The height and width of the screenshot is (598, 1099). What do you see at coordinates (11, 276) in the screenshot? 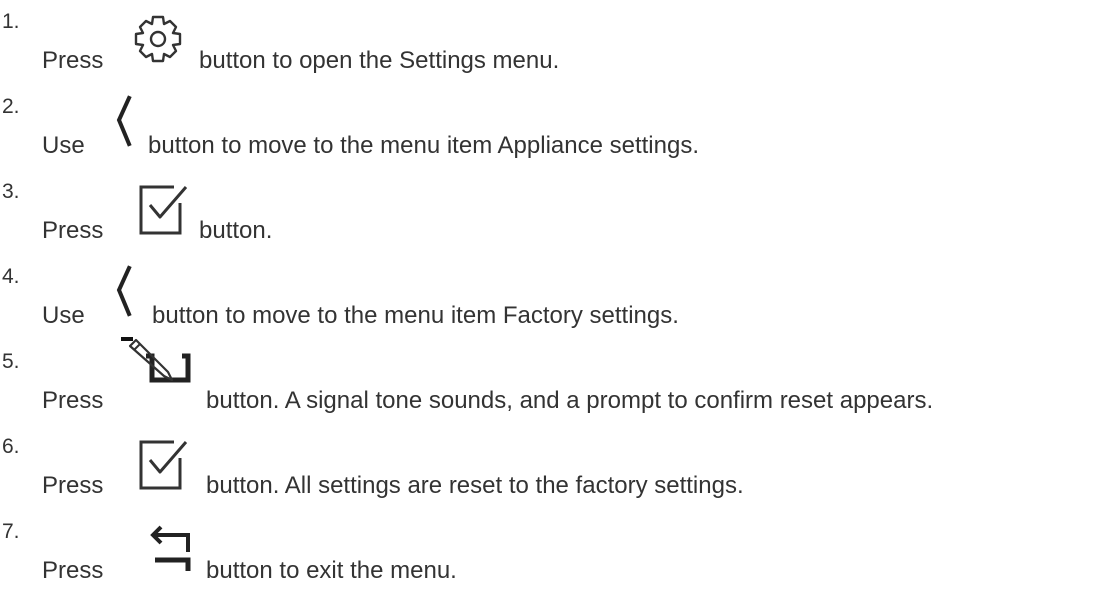
I see `step-number: 4.` at bounding box center [11, 276].